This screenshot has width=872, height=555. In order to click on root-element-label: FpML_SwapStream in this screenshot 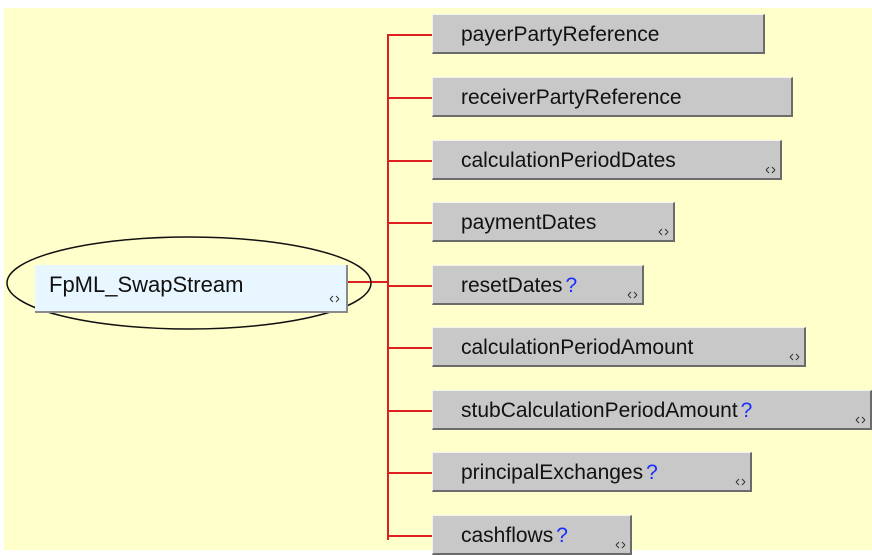, I will do `click(146, 284)`.